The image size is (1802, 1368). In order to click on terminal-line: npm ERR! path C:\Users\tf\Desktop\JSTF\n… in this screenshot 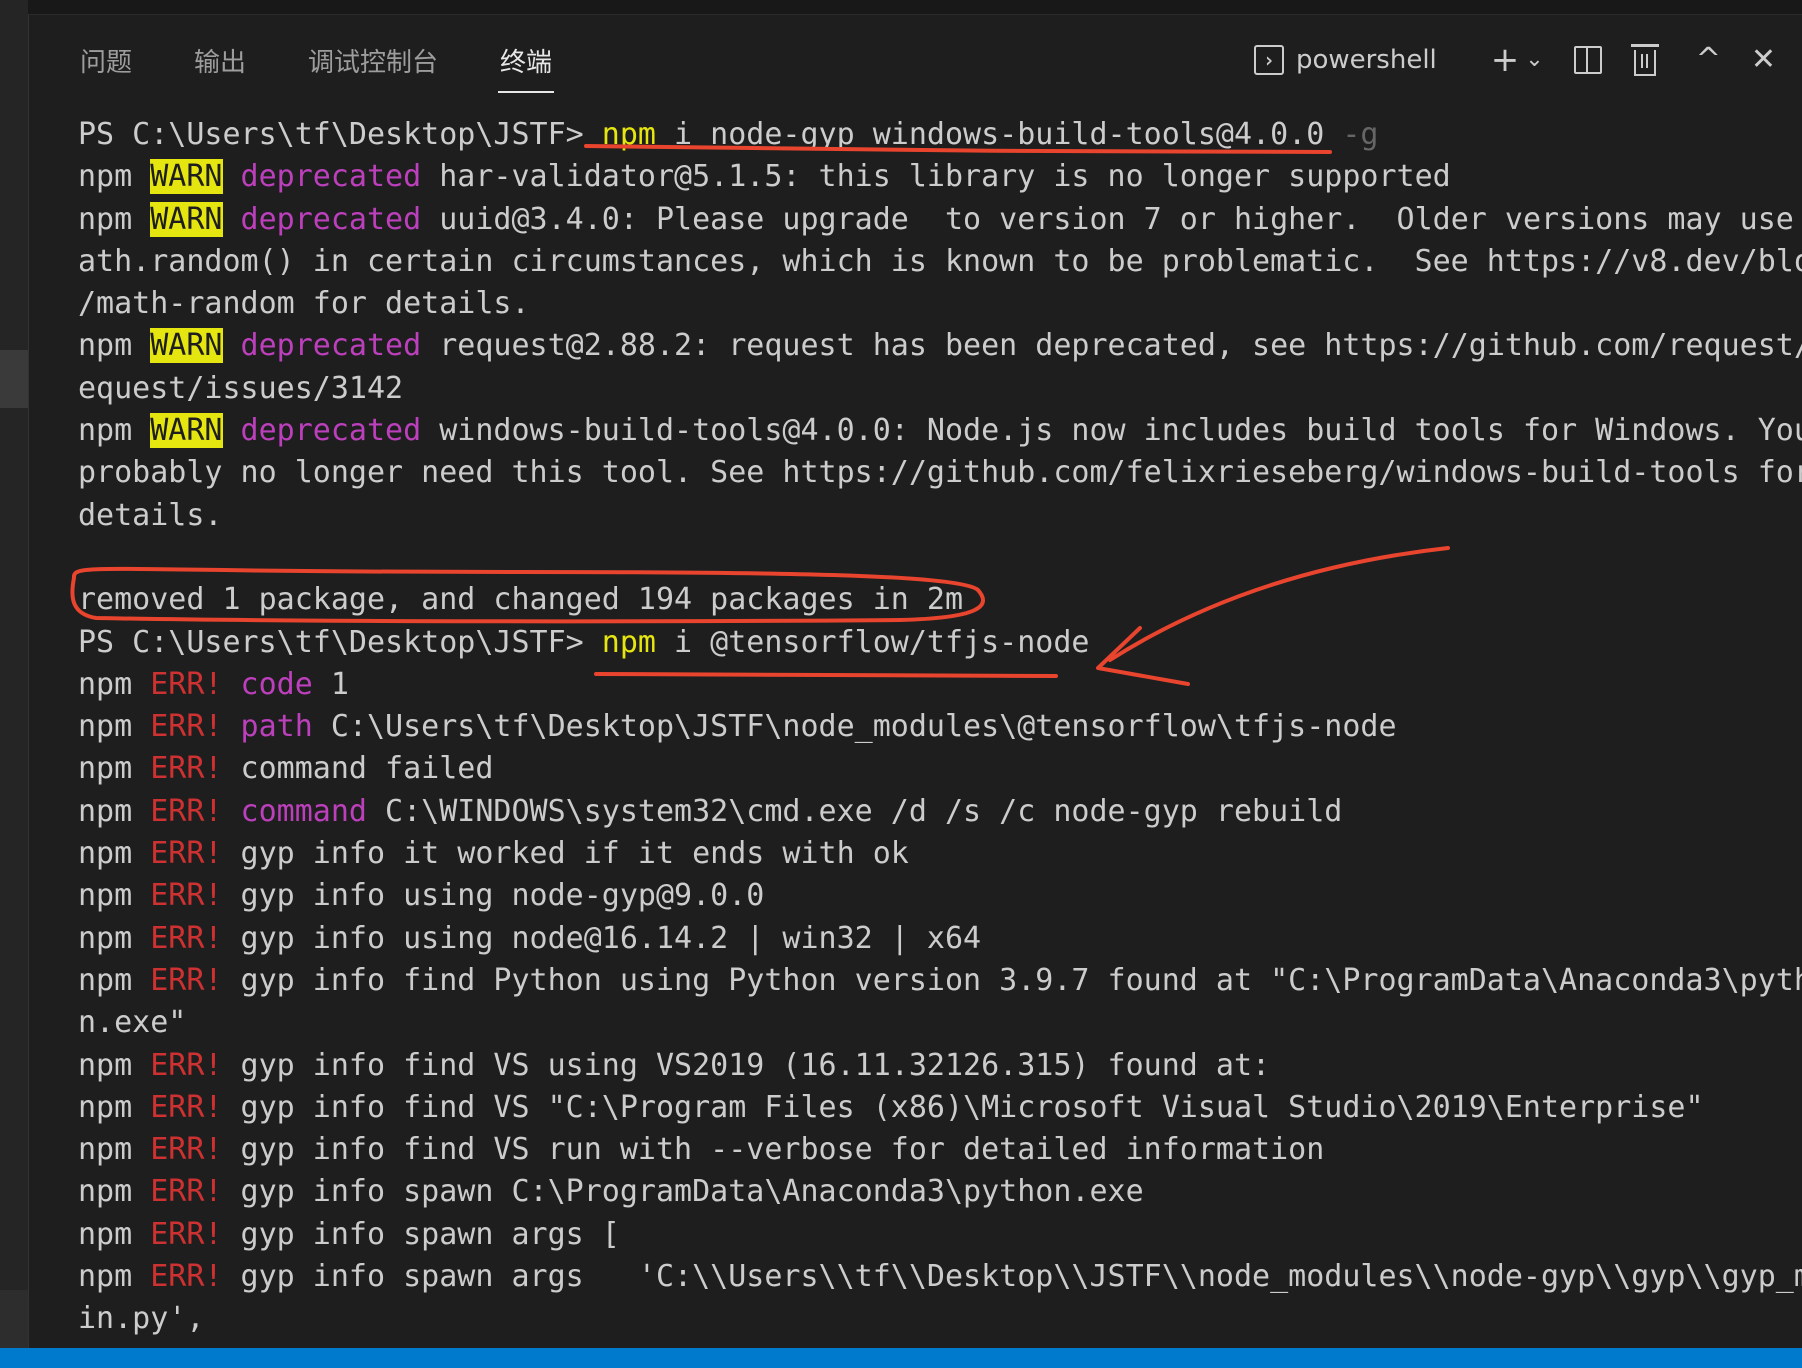, I will do `click(928, 727)`.